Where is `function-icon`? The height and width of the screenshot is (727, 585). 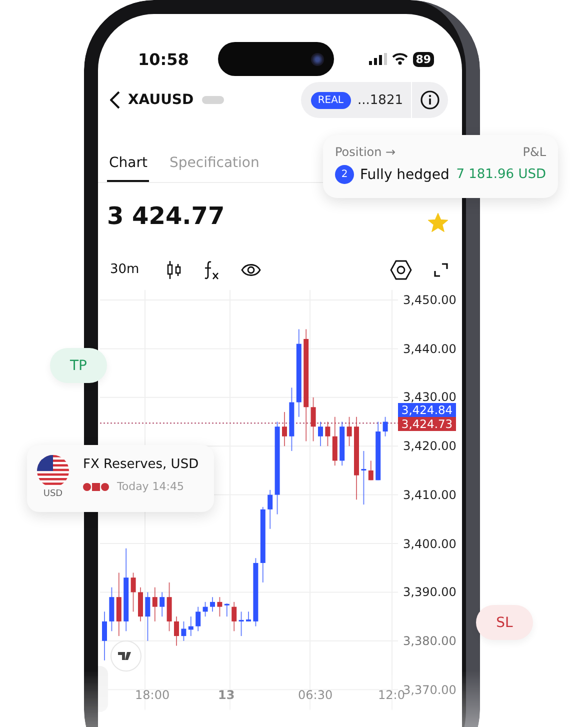 function-icon is located at coordinates (211, 270).